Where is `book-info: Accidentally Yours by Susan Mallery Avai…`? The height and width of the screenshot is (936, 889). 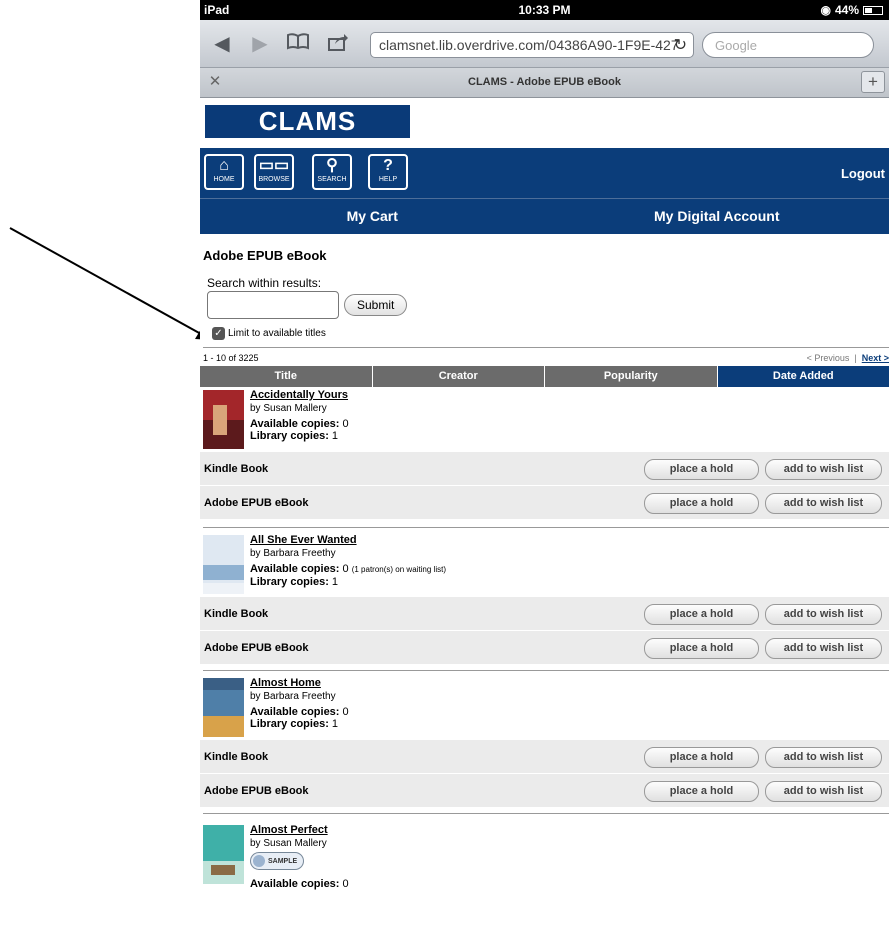
book-info: Accidentally Yours by Susan Mallery Avai… is located at coordinates (546, 419).